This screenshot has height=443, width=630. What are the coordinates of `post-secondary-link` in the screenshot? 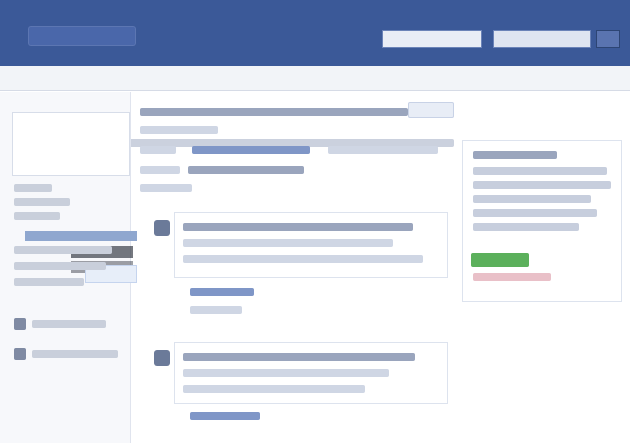 It's located at (216, 310).